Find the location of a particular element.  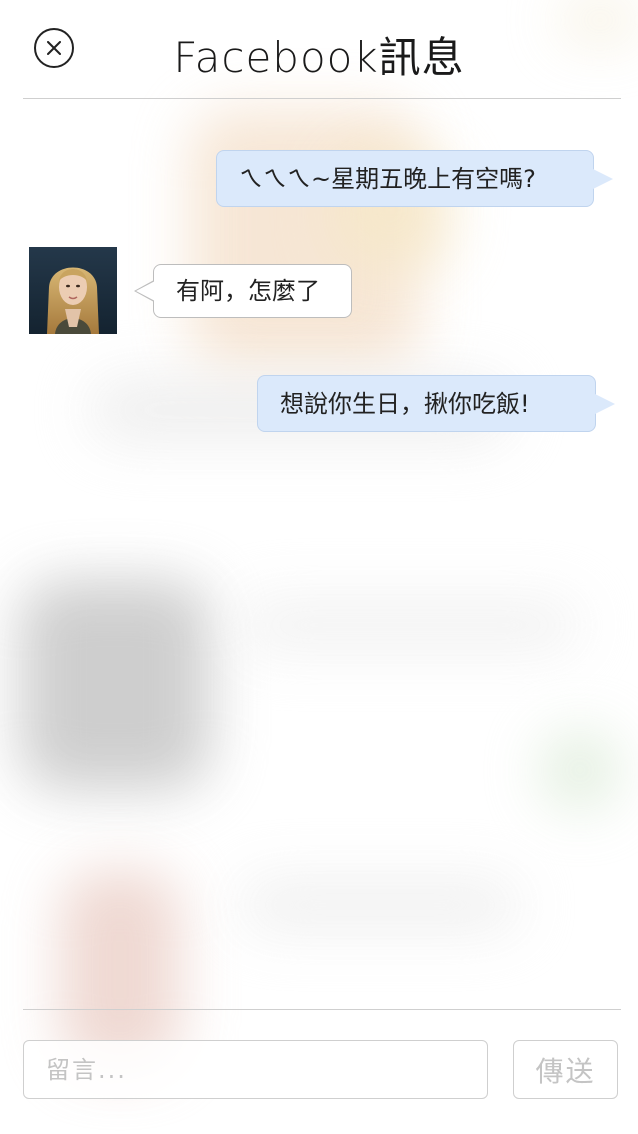

send-button: 傳送 is located at coordinates (565, 1069).